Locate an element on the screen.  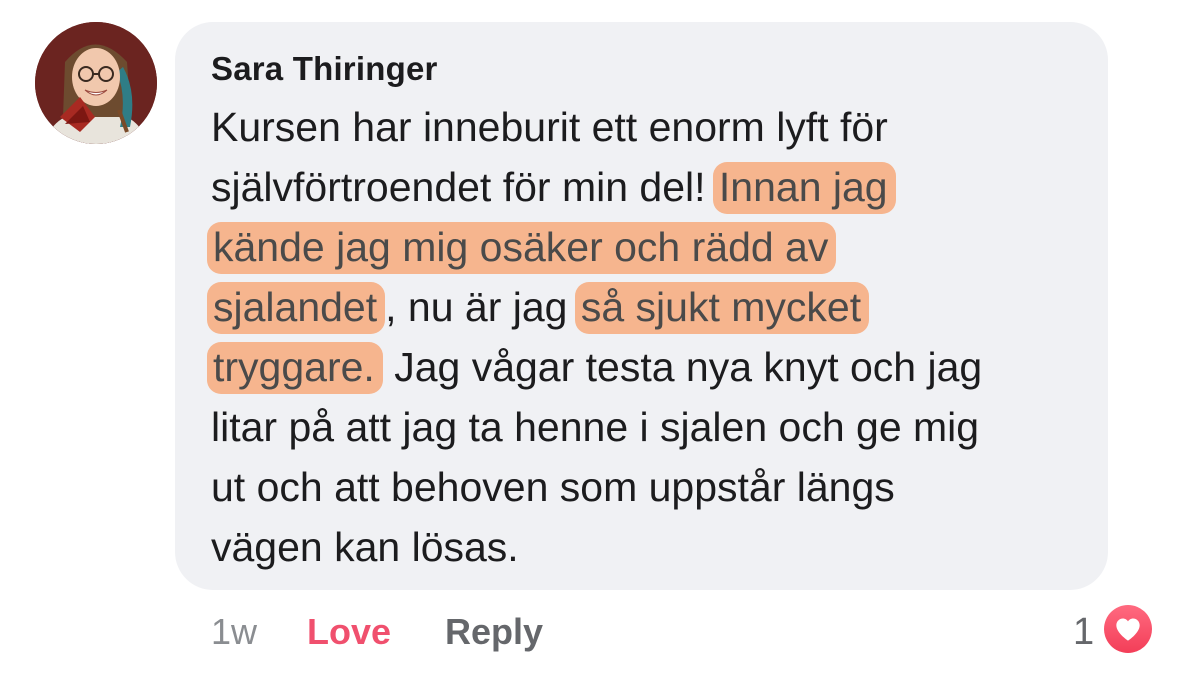
heart-icon is located at coordinates (1128, 629).